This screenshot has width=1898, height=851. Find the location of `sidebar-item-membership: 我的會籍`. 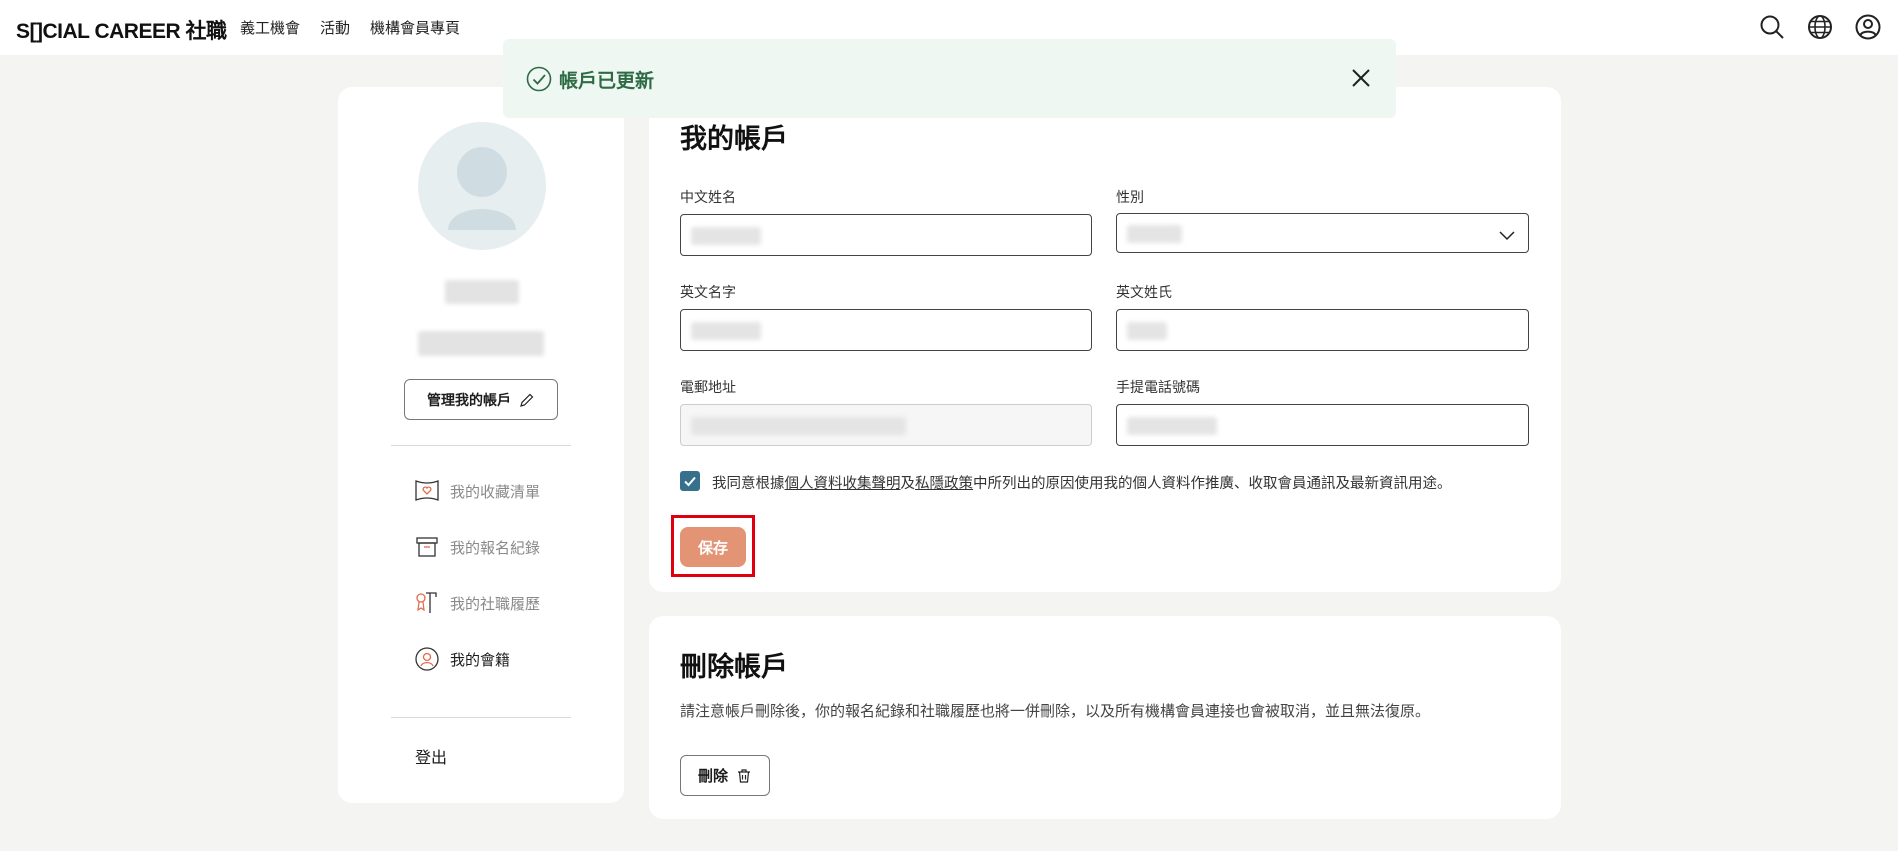

sidebar-item-membership: 我的會籍 is located at coordinates (462, 659).